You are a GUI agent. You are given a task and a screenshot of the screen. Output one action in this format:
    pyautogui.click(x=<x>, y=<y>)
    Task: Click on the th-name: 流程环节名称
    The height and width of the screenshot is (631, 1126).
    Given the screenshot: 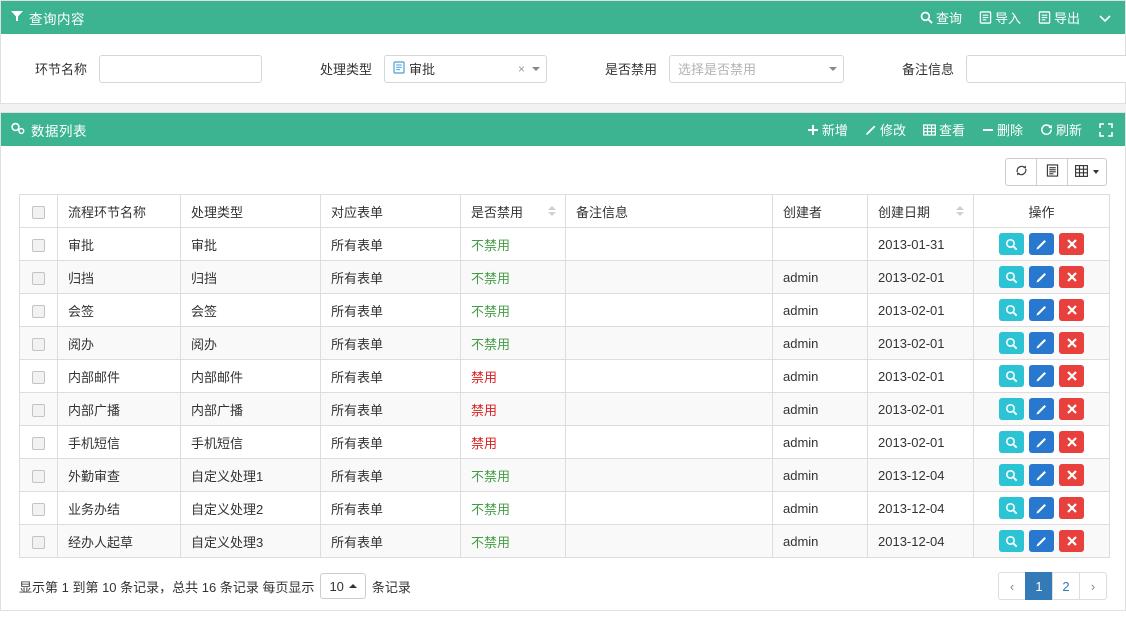 What is the action you would take?
    pyautogui.click(x=119, y=211)
    